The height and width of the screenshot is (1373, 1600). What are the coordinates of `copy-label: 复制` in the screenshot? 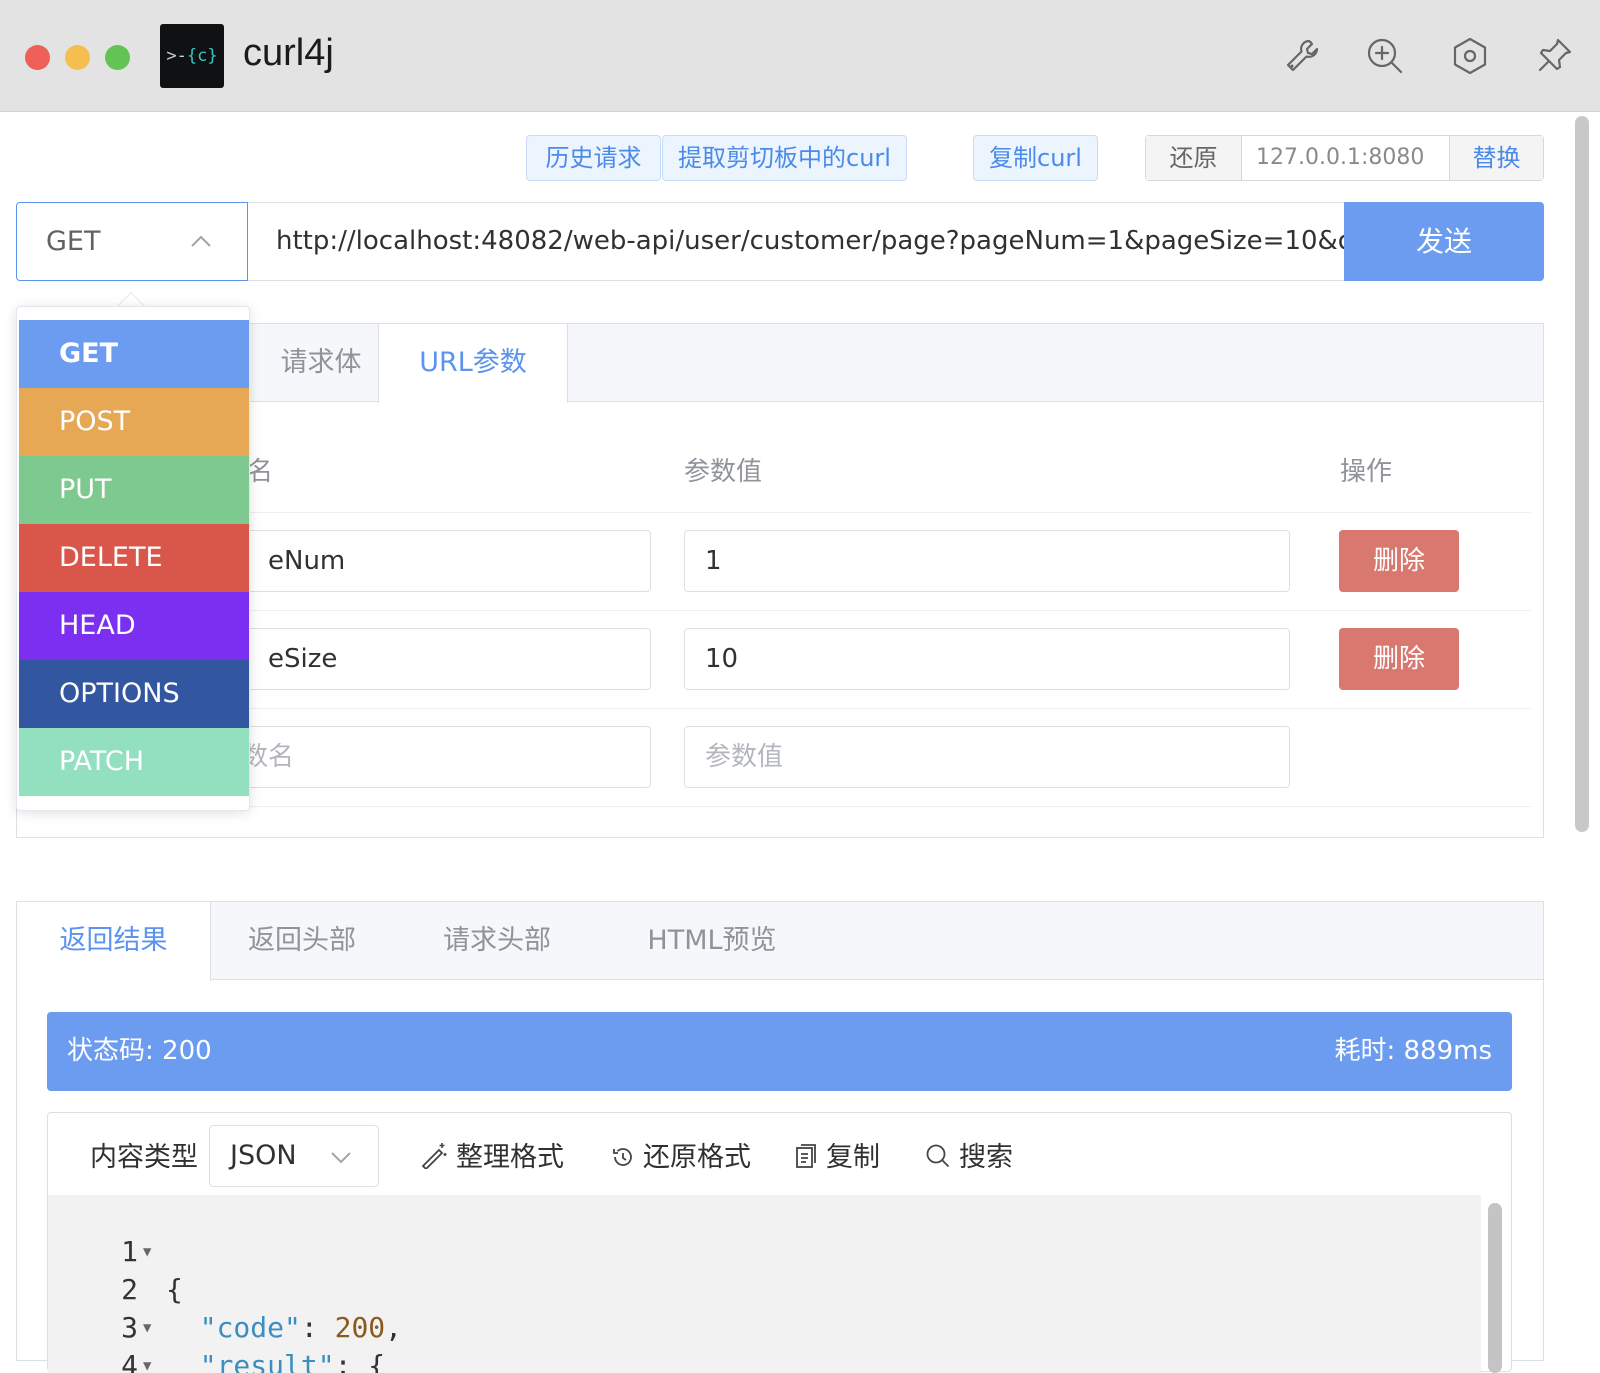 It's located at (853, 1157).